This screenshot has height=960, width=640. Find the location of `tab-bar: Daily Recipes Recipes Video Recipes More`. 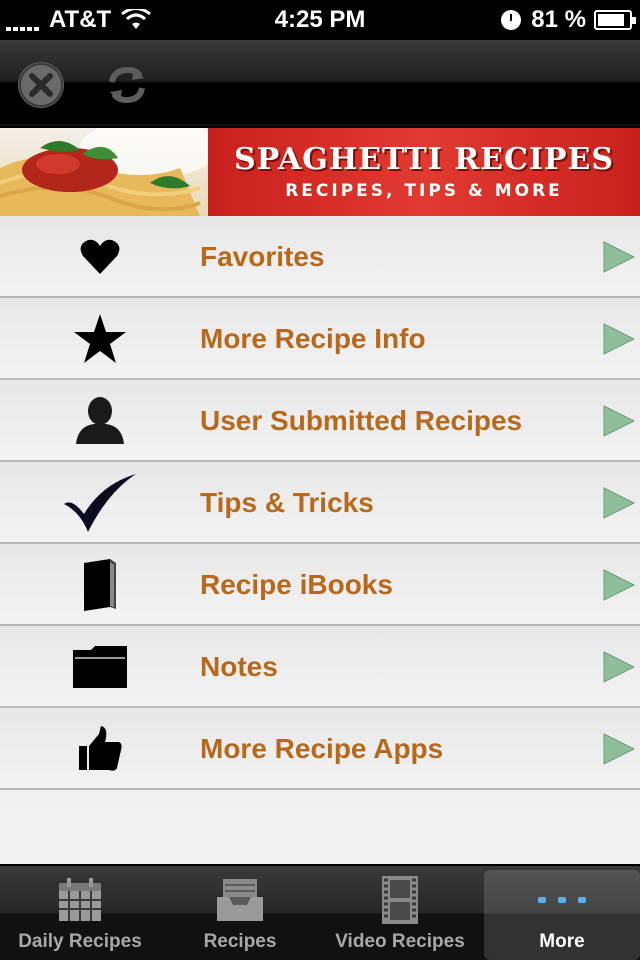

tab-bar: Daily Recipes Recipes Video Recipes More is located at coordinates (320, 912).